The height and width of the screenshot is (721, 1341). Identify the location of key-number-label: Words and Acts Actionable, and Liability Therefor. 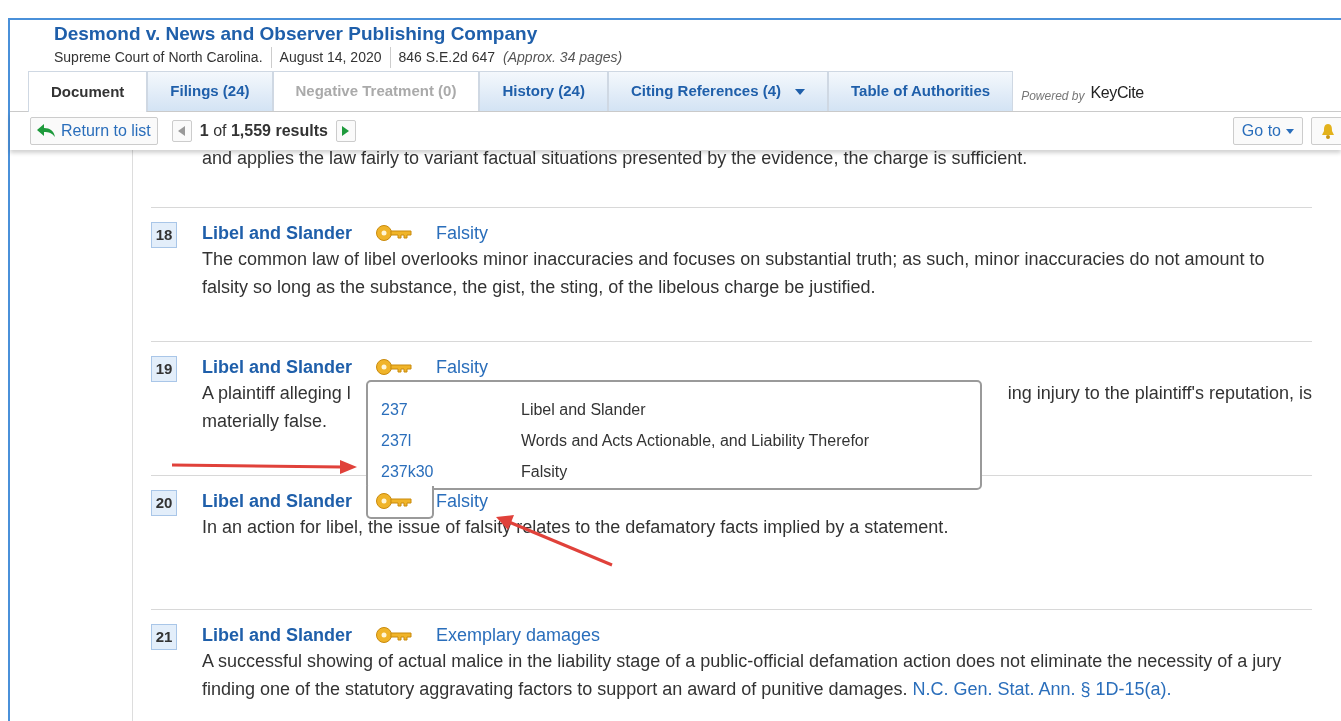
(695, 440).